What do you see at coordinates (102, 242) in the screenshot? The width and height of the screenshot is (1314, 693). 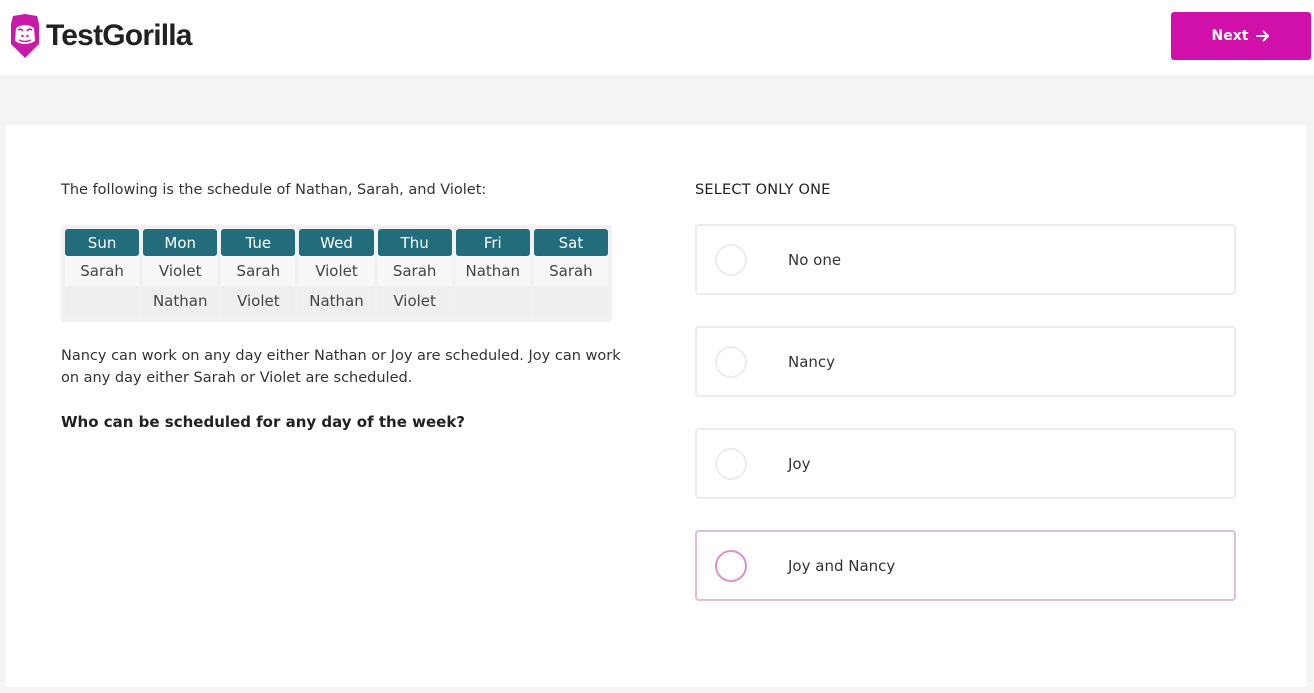 I see `day-header: Sun` at bounding box center [102, 242].